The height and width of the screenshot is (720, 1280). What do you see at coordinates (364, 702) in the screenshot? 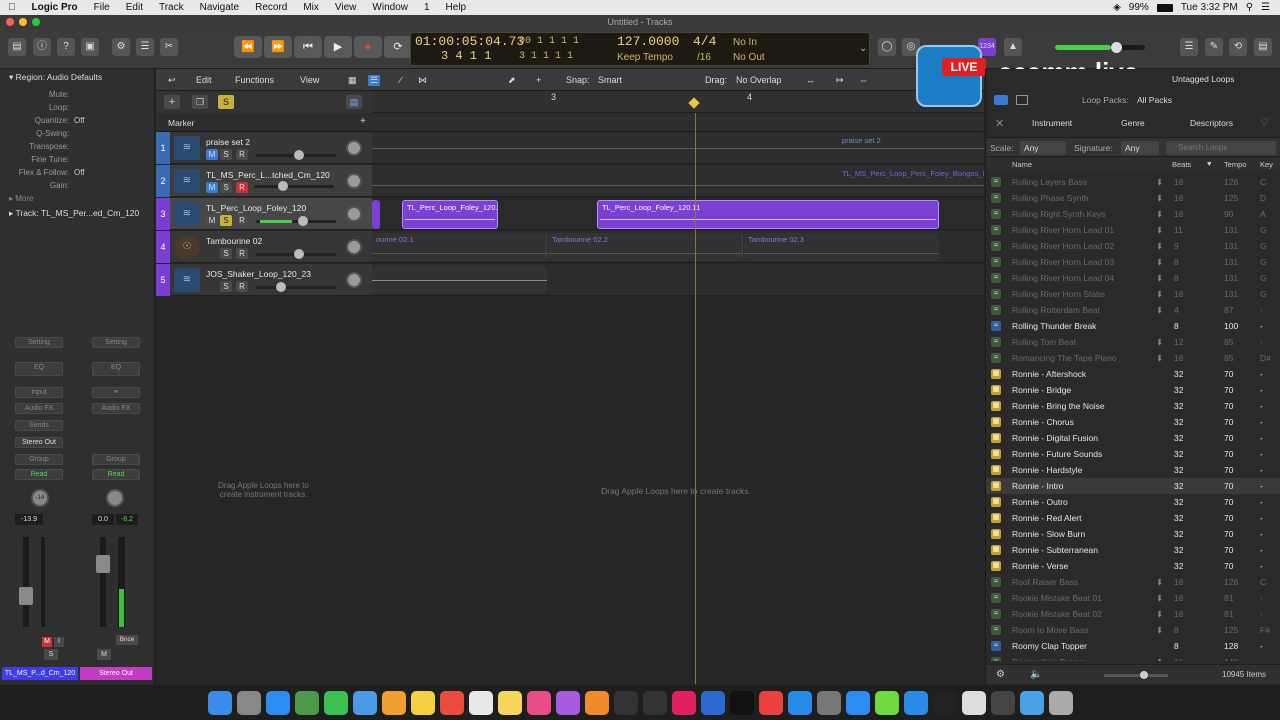
I see `mail-icon` at bounding box center [364, 702].